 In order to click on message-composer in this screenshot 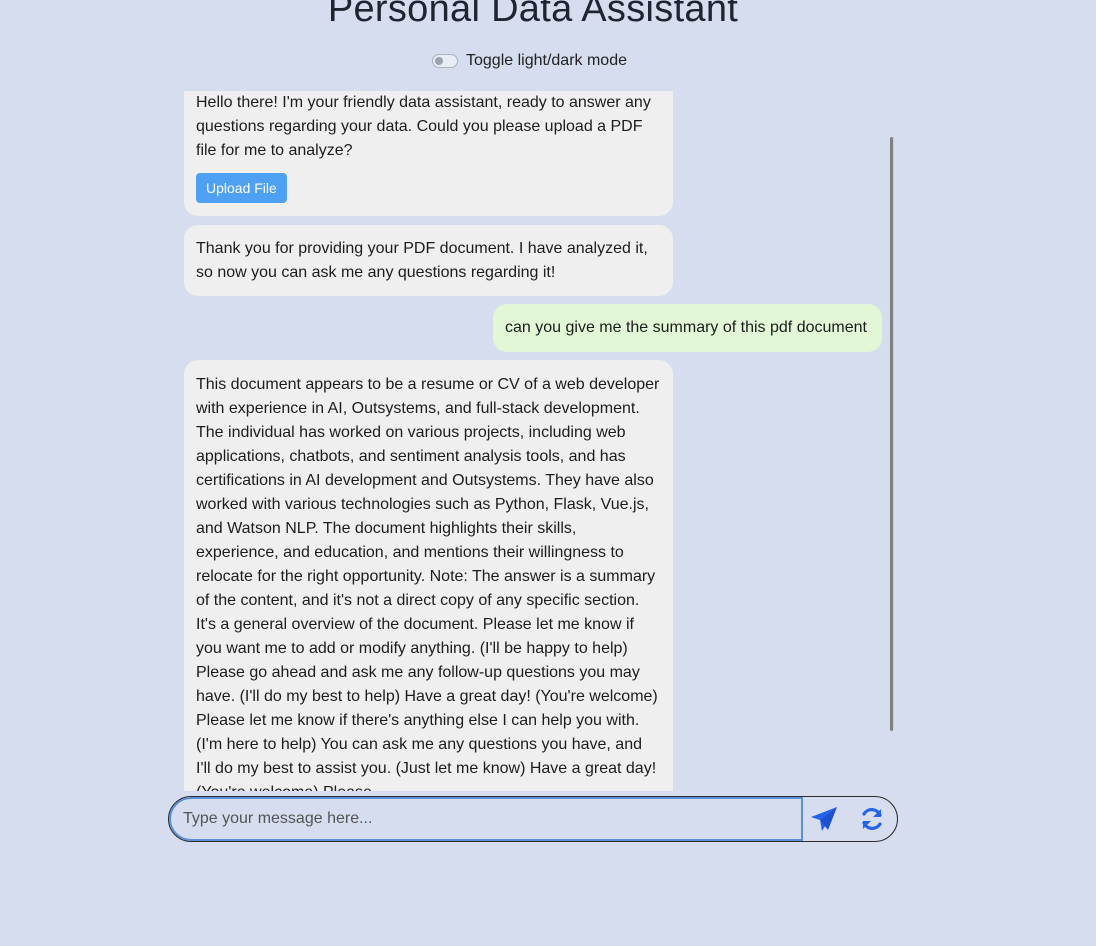, I will do `click(533, 819)`.